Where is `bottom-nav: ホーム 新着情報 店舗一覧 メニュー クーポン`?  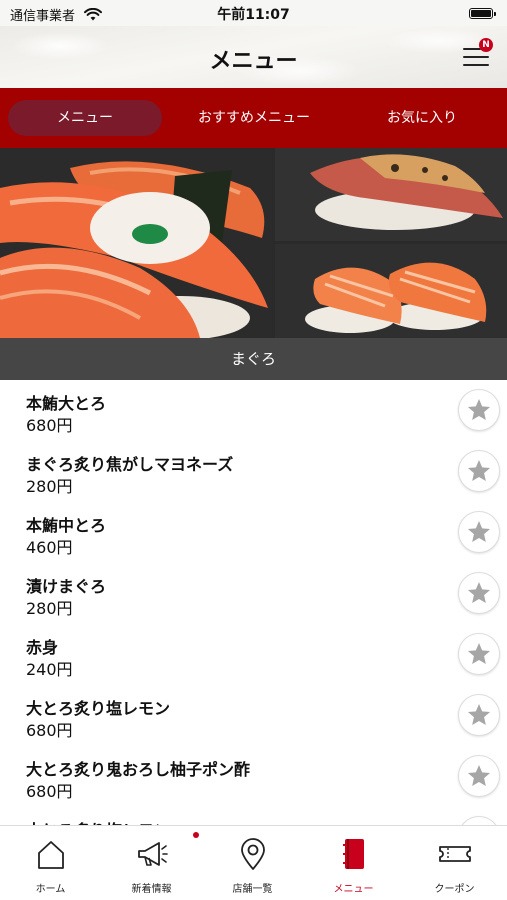 bottom-nav: ホーム 新着情報 店舗一覧 メニュー クーポン is located at coordinates (253, 862).